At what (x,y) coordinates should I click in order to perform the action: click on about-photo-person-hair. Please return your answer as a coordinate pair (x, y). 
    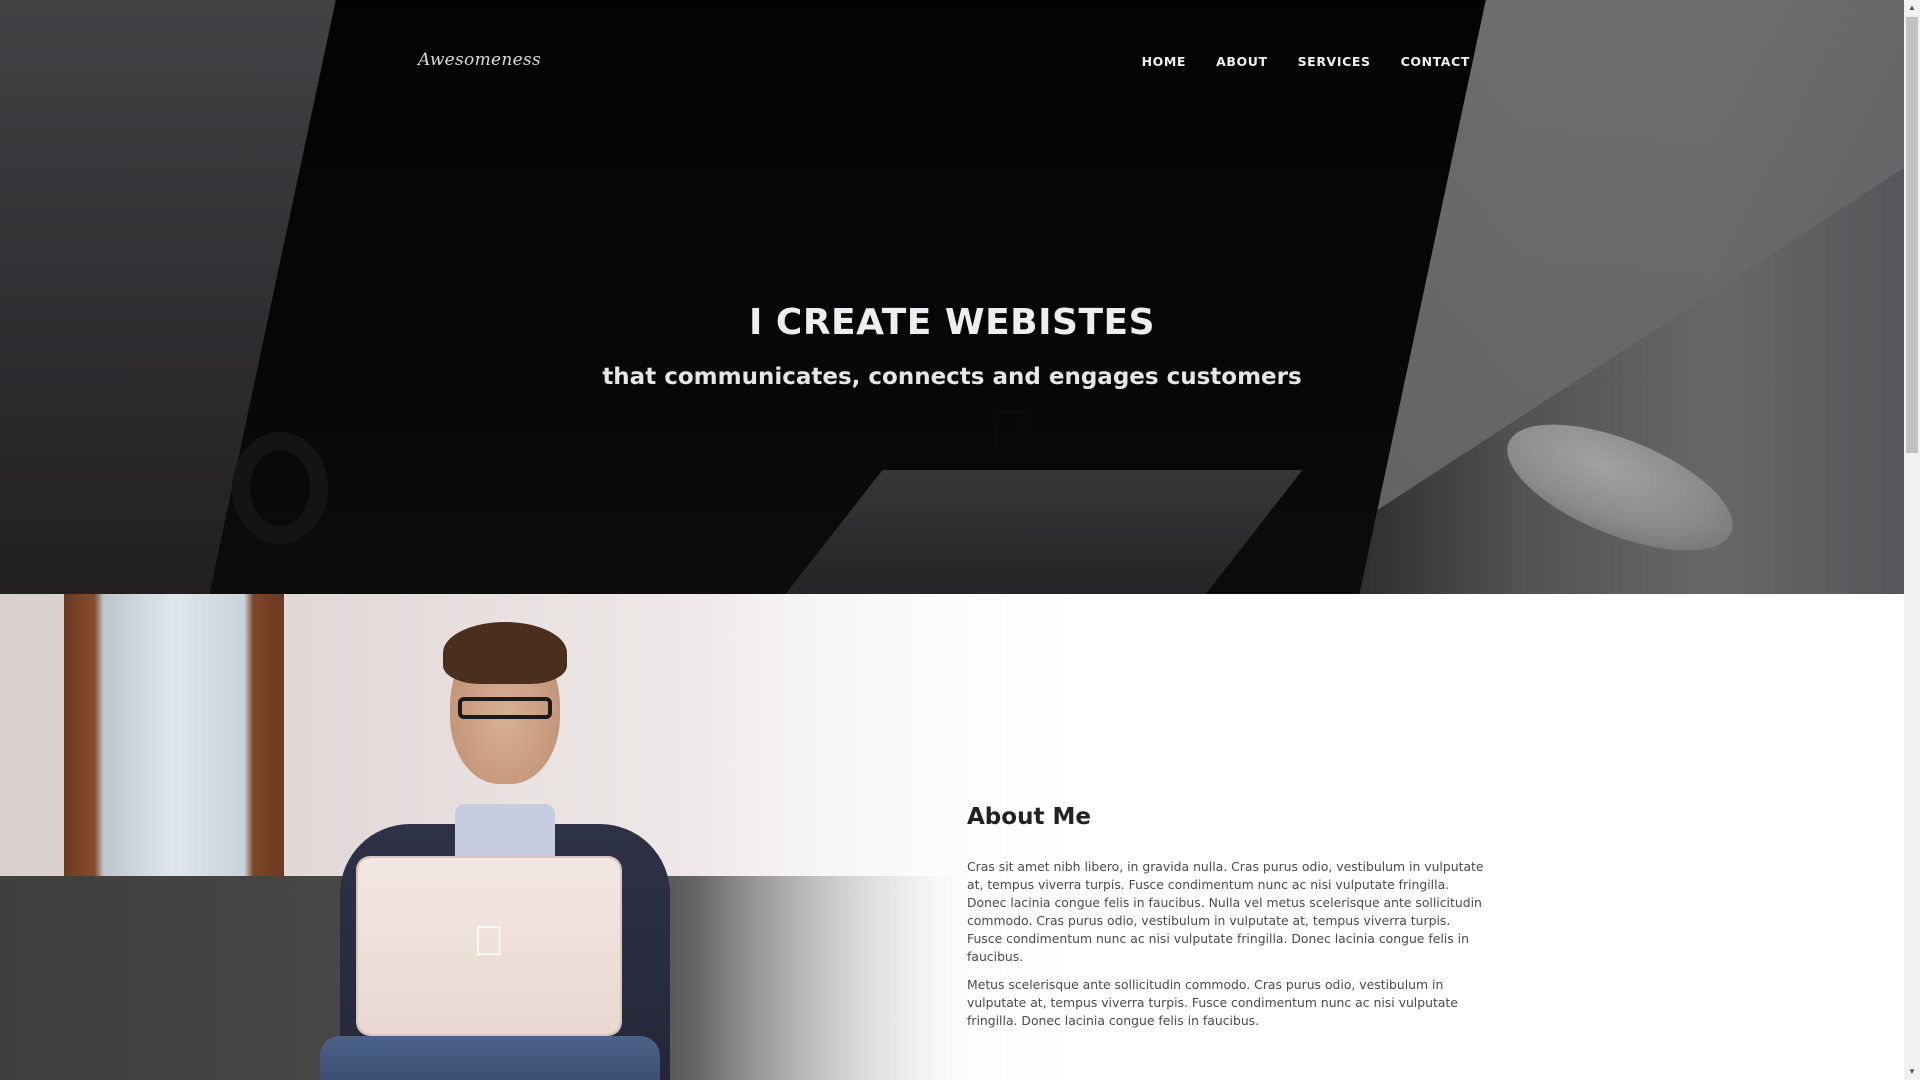
    Looking at the image, I should click on (505, 653).